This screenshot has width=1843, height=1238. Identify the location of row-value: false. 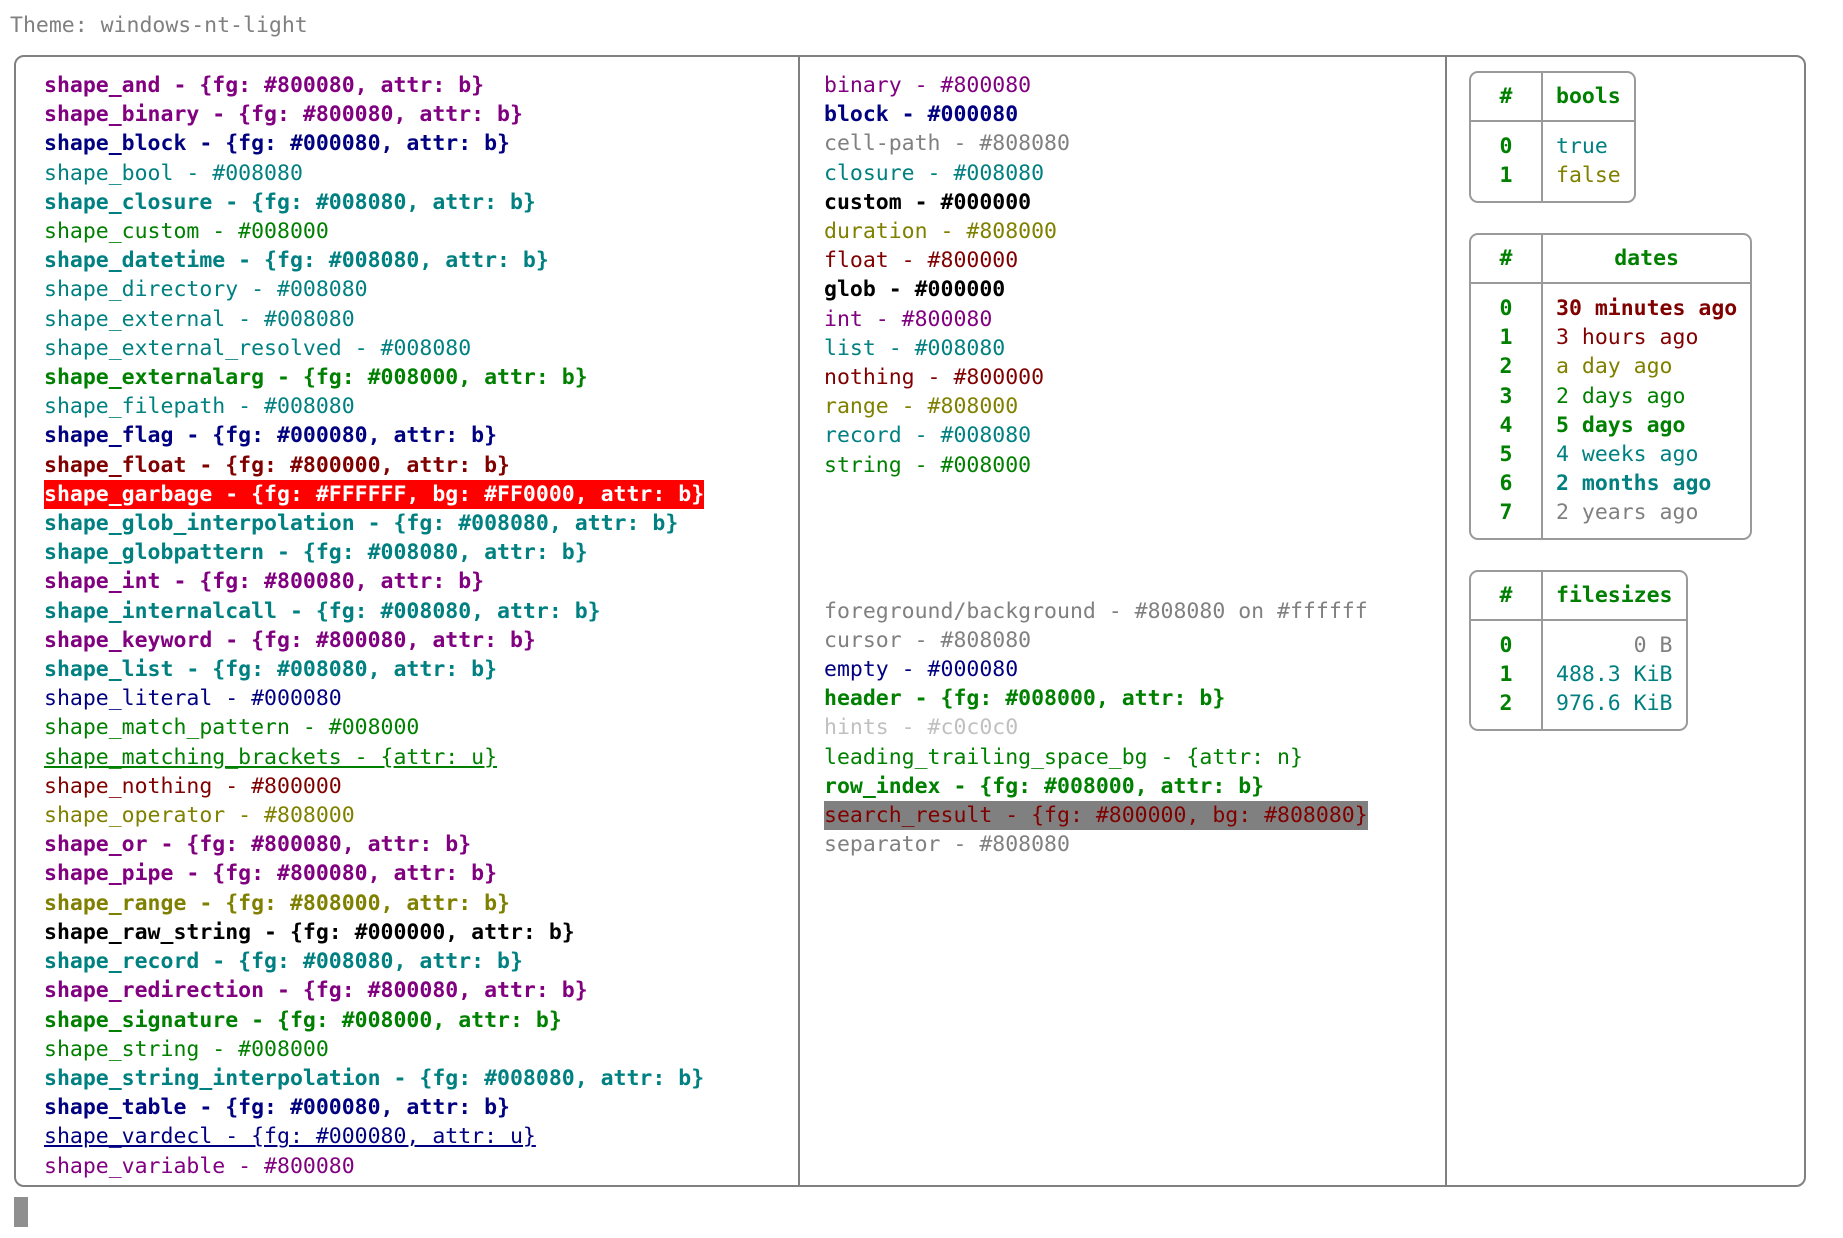
(1588, 176).